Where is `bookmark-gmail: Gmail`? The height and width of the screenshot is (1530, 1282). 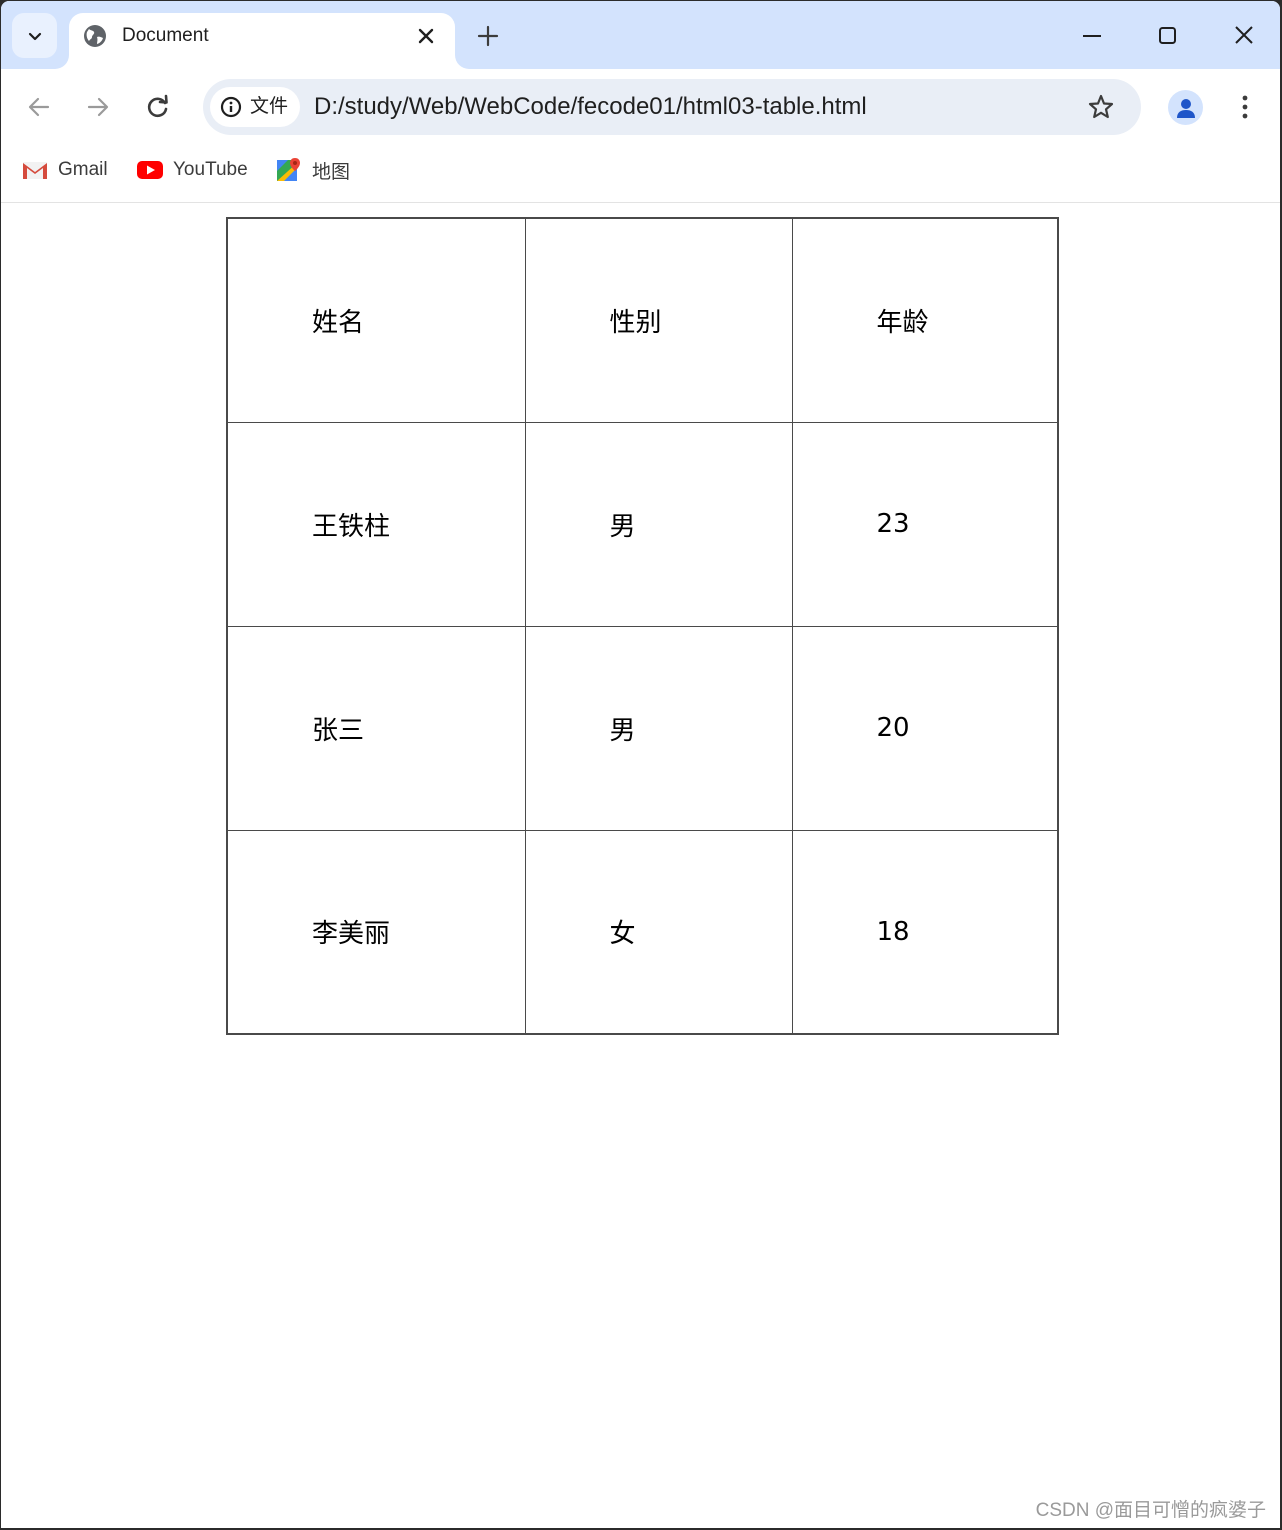
bookmark-gmail: Gmail is located at coordinates (65, 170).